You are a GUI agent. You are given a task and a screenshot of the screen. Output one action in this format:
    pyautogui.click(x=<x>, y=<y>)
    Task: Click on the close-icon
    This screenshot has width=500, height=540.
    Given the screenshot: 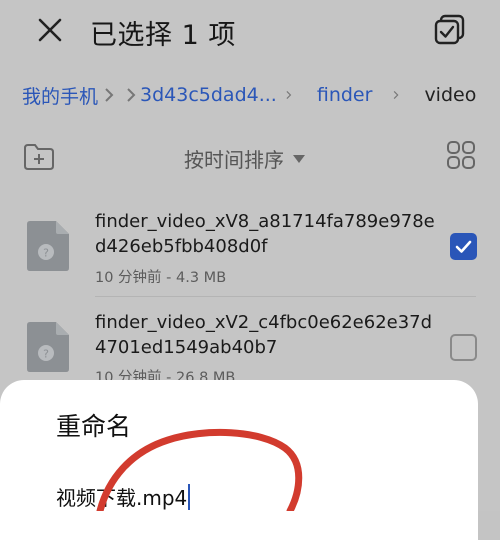 What is the action you would take?
    pyautogui.click(x=50, y=30)
    